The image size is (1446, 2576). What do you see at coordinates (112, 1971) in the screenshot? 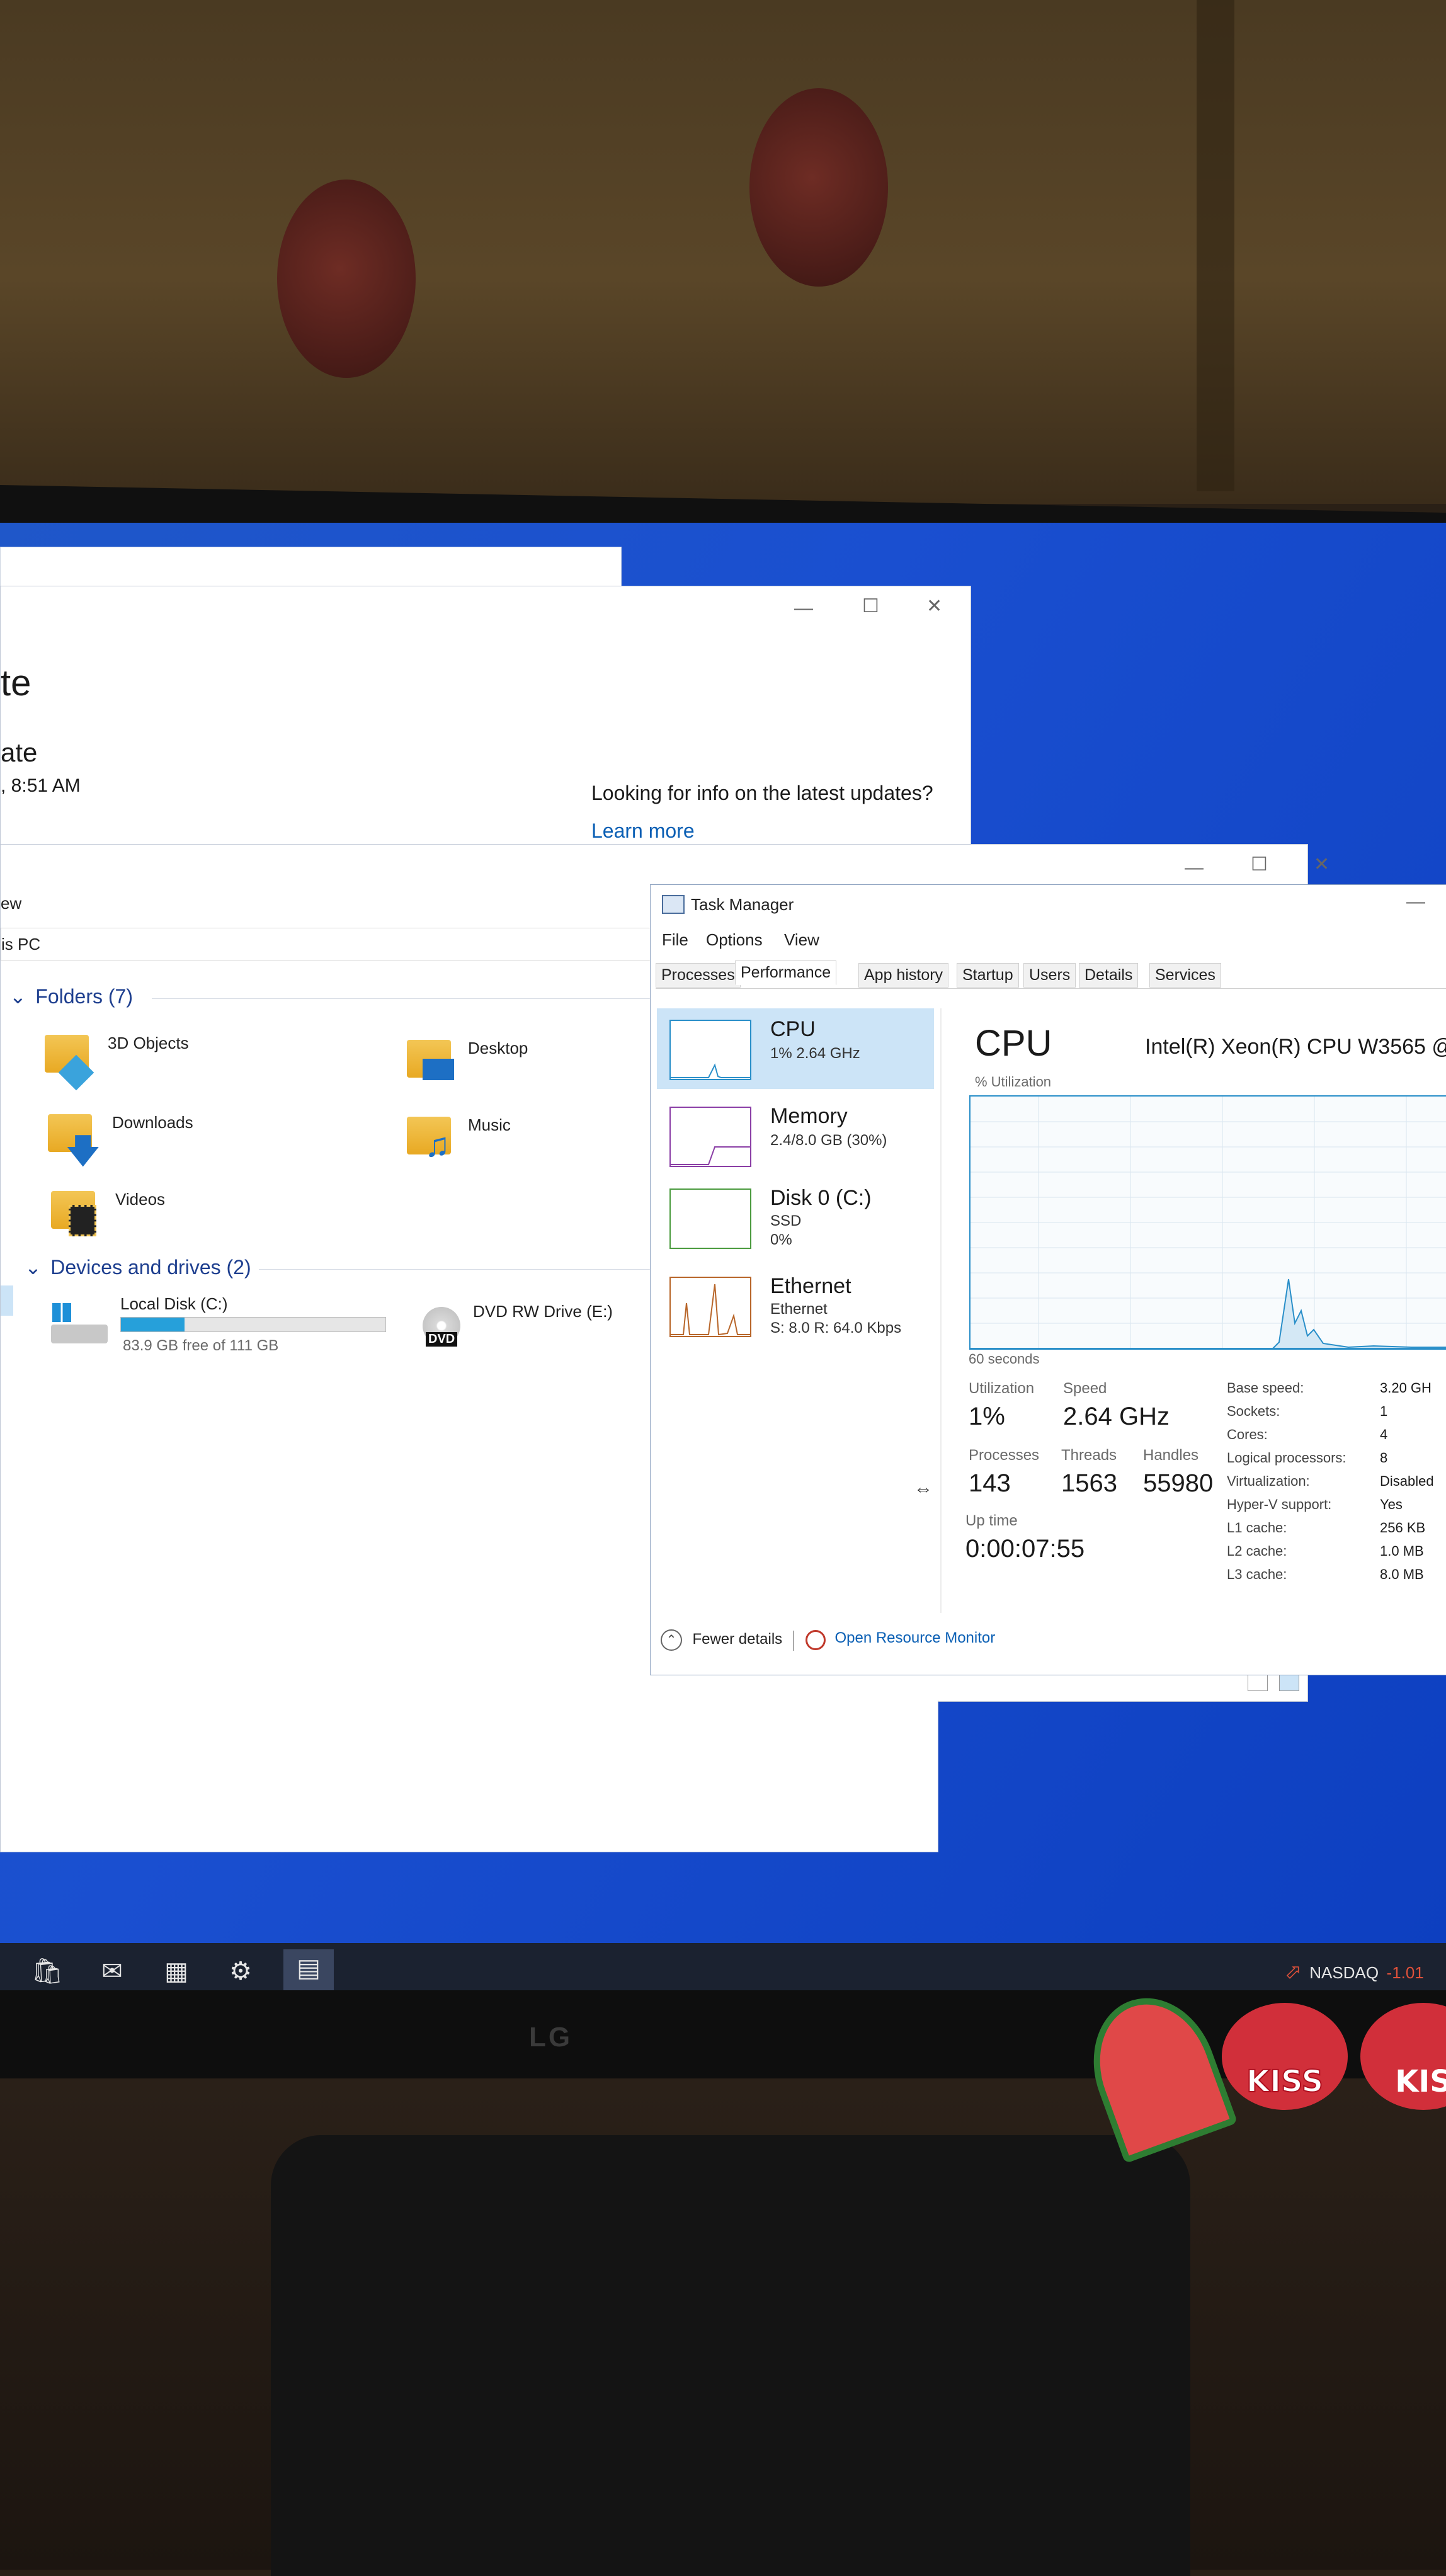
I see `mail-icon: ✉` at bounding box center [112, 1971].